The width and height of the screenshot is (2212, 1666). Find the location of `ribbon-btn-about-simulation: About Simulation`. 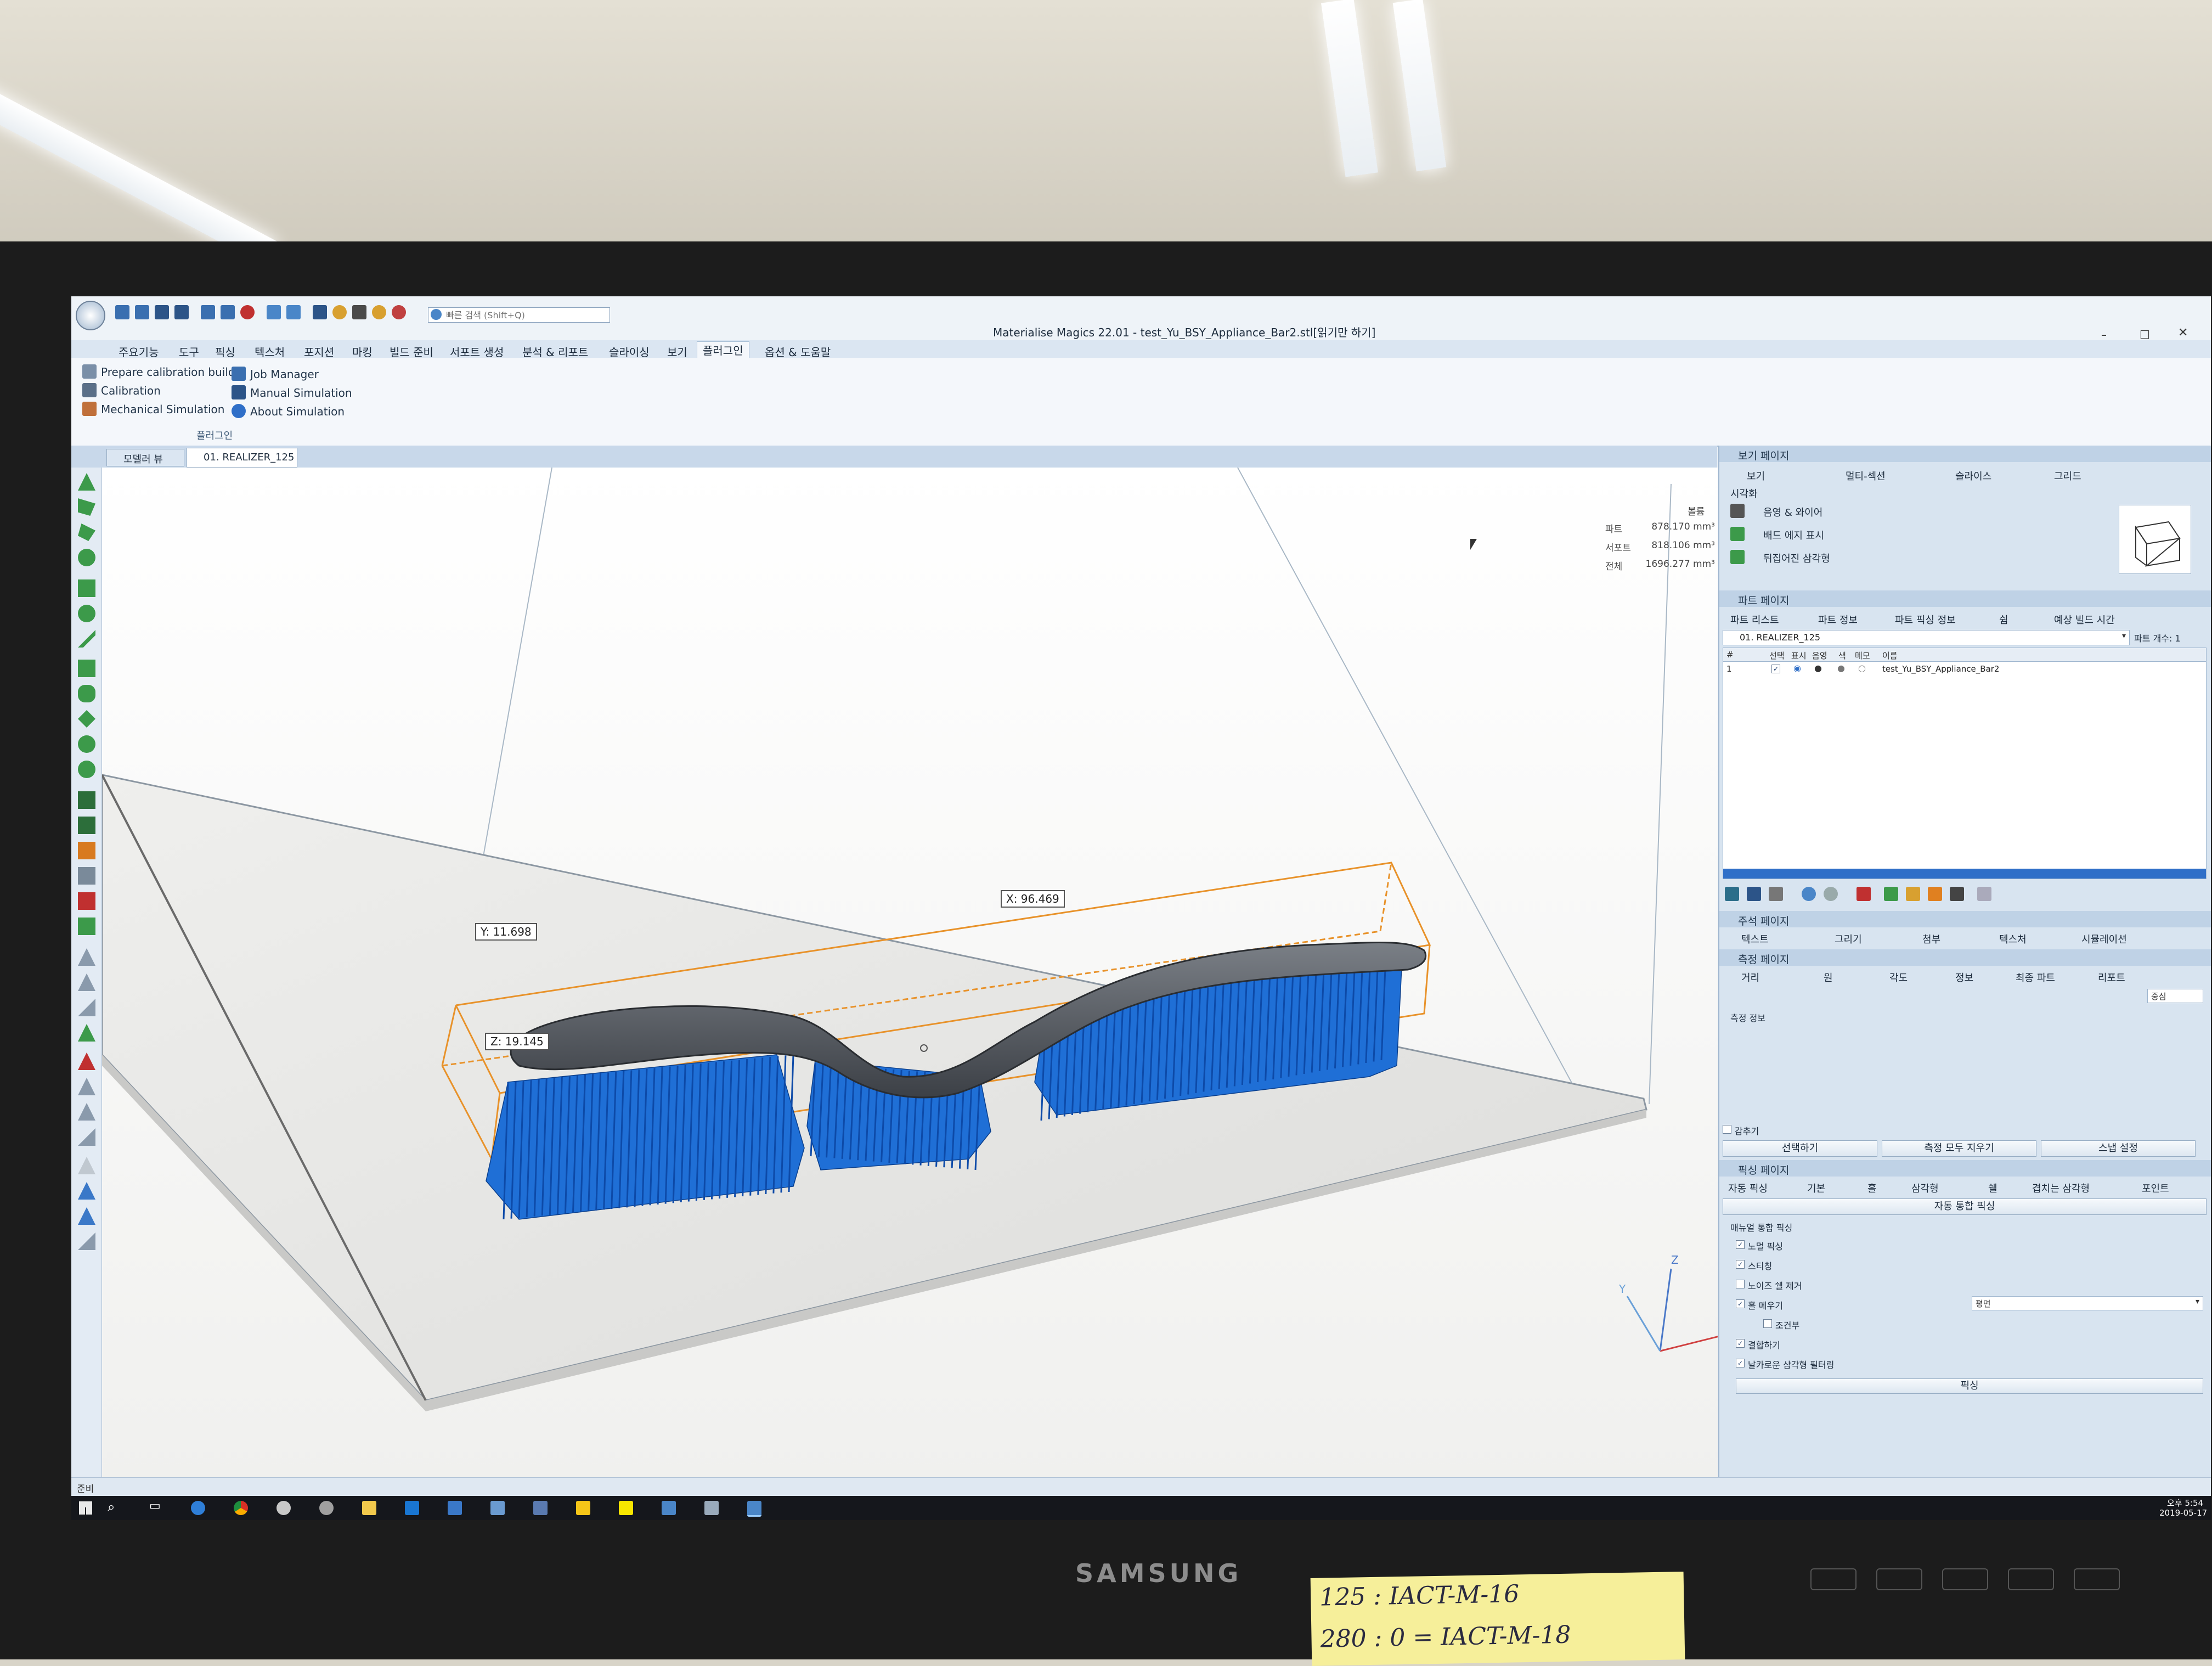

ribbon-btn-about-simulation: About Simulation is located at coordinates (292, 411).